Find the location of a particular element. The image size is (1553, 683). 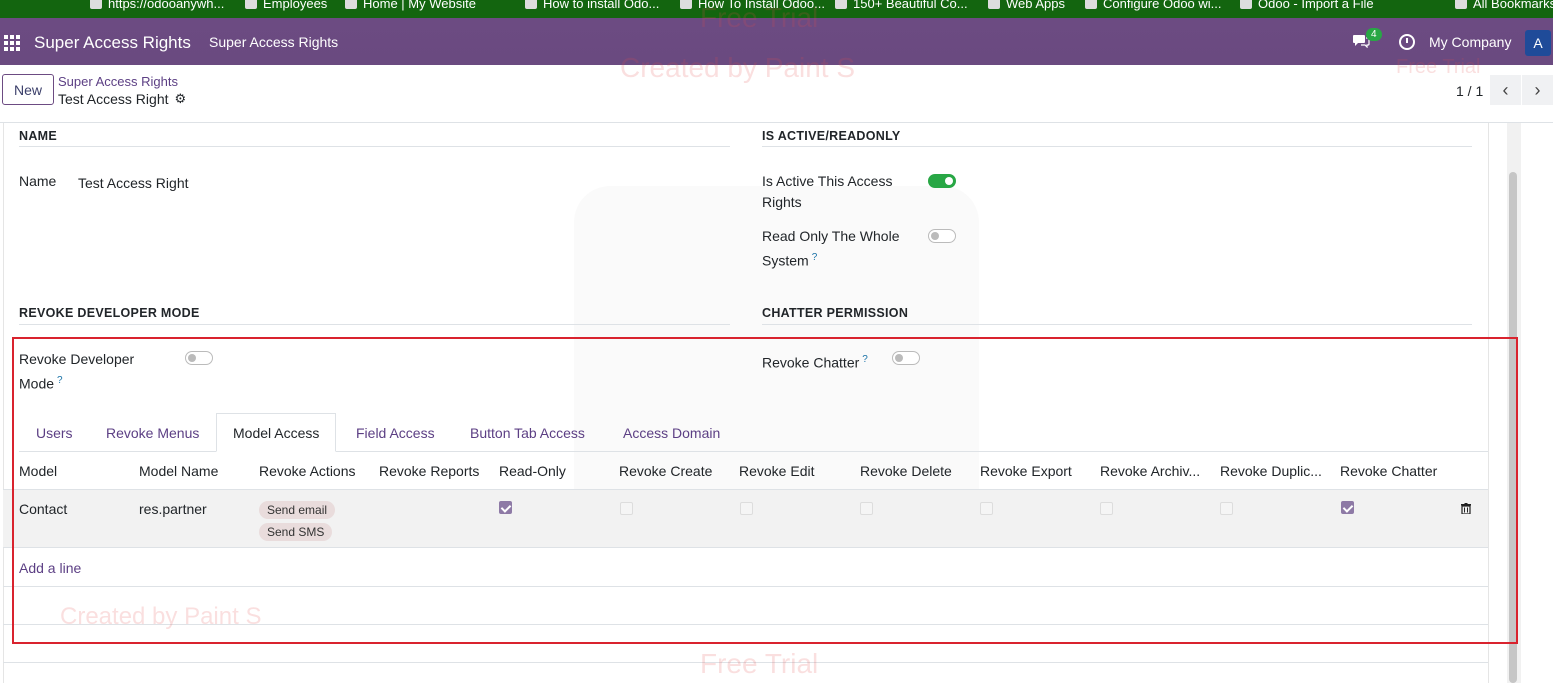

name-label: Name is located at coordinates (38, 181).